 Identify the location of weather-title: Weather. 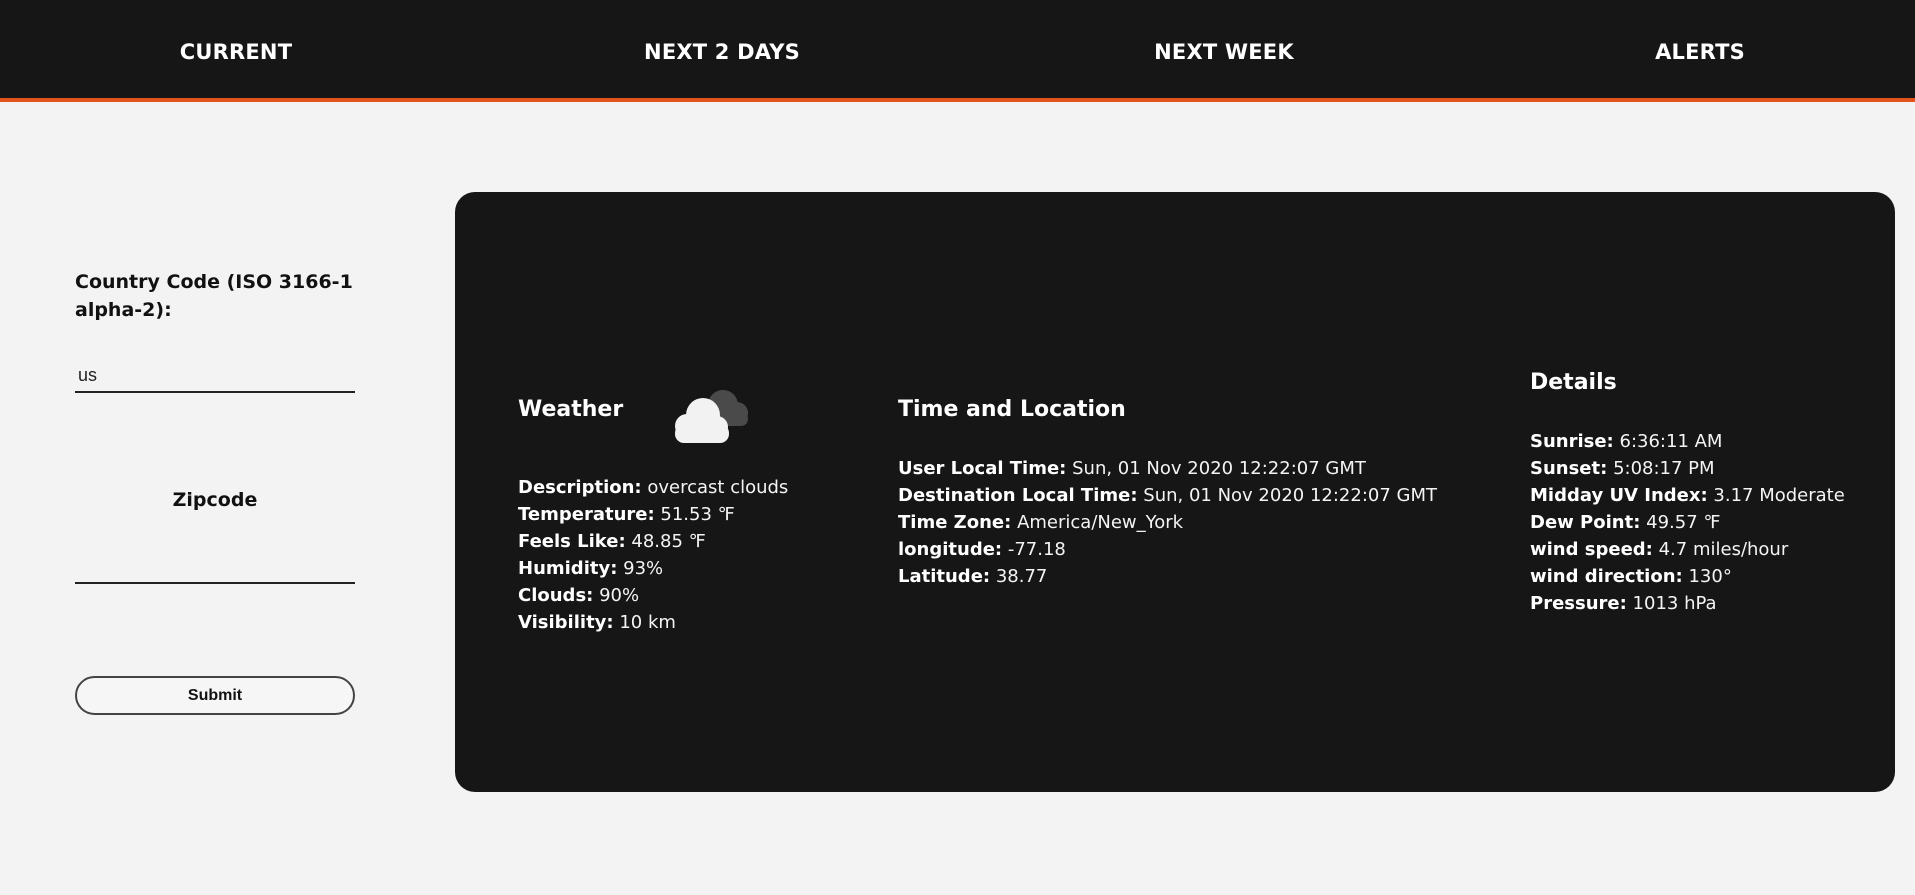
(571, 409).